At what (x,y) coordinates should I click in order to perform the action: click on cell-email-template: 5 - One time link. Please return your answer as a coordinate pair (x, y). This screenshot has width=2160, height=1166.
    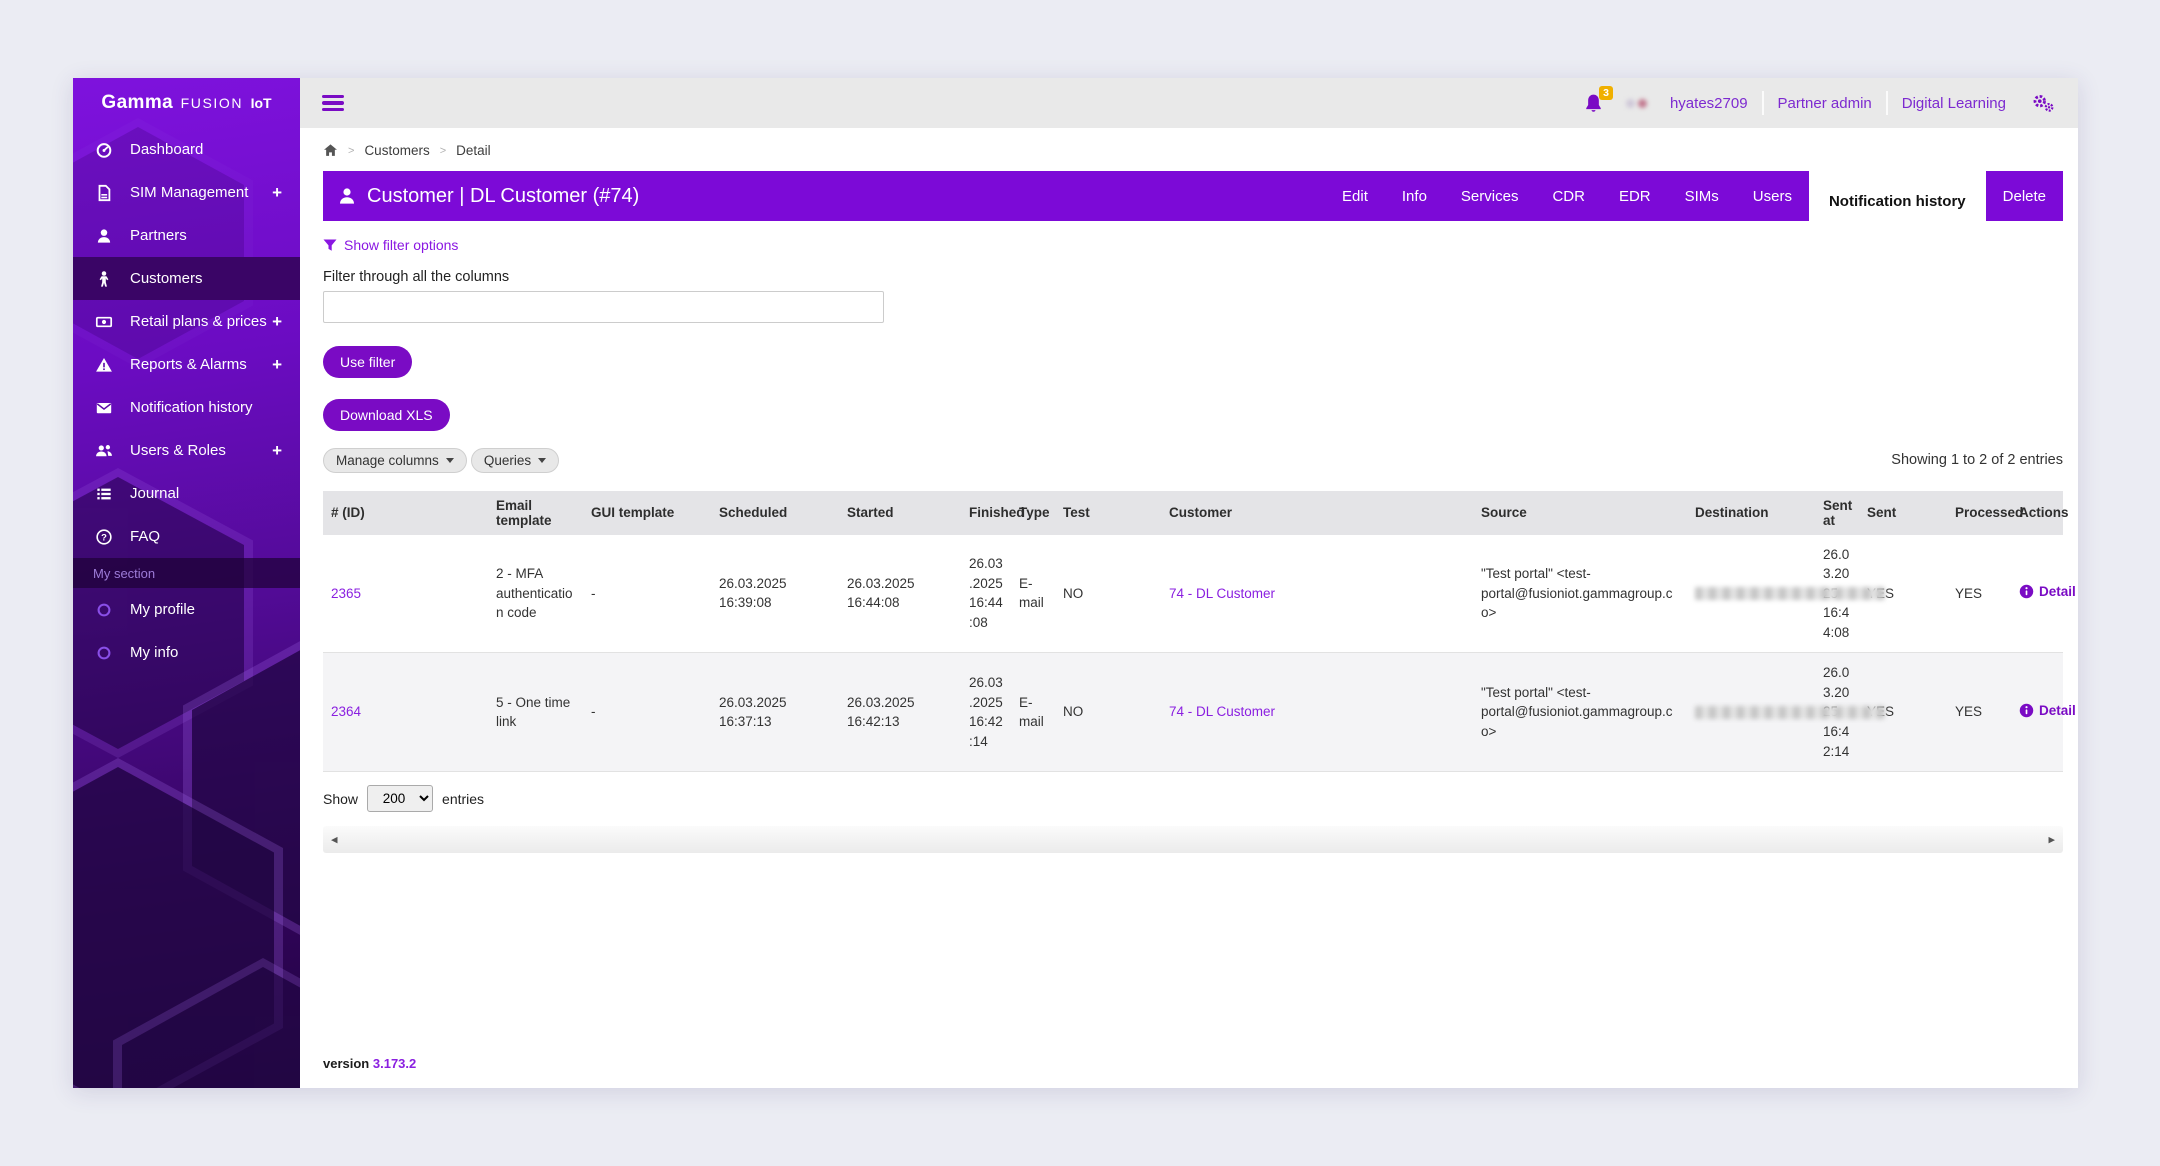
    Looking at the image, I should click on (535, 712).